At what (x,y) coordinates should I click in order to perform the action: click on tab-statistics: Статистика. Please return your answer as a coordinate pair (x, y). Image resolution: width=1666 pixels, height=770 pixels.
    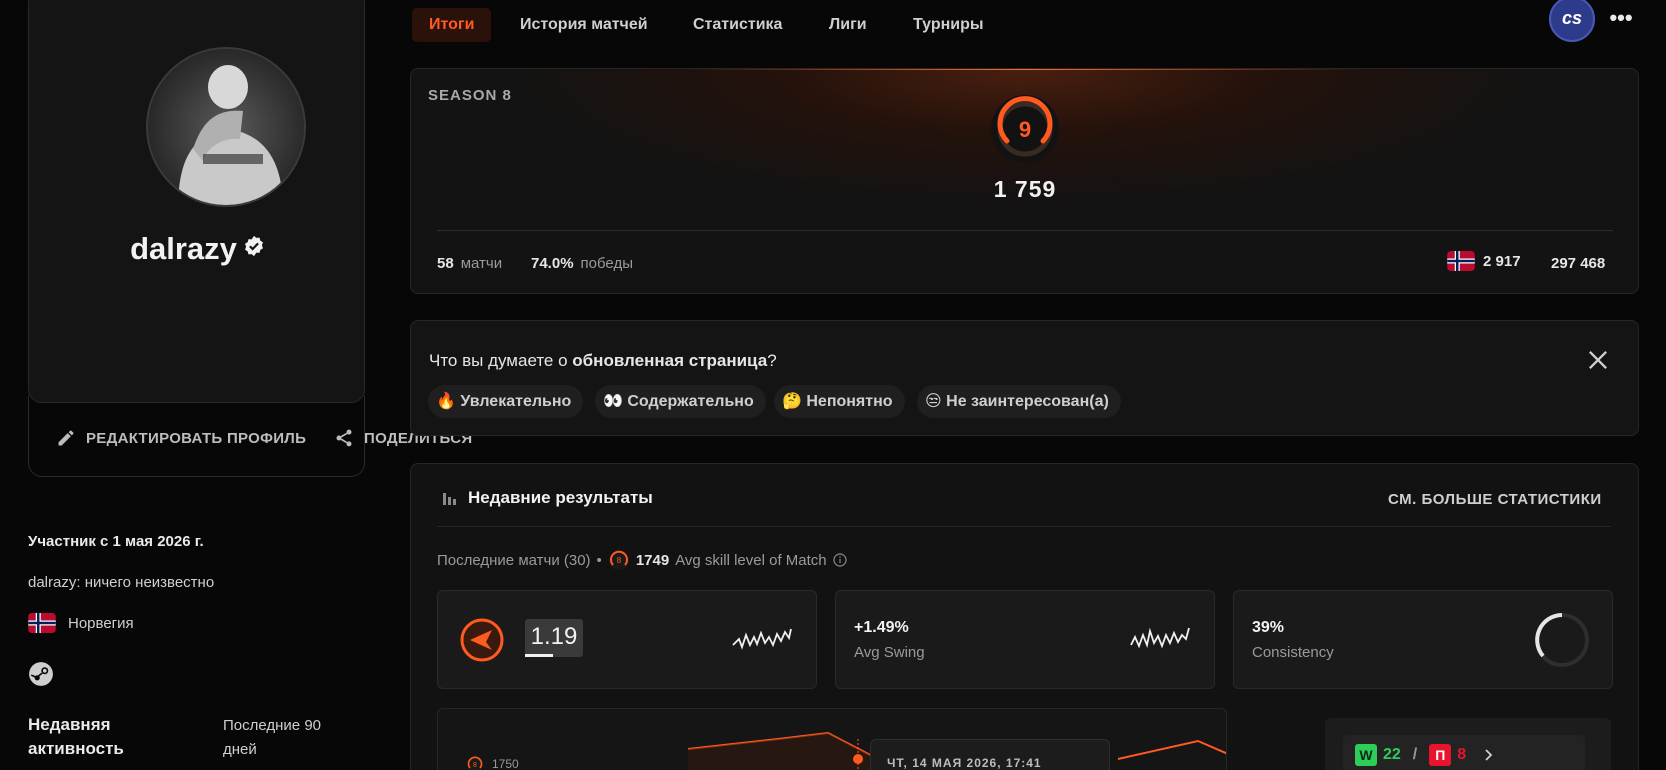
    Looking at the image, I should click on (737, 25).